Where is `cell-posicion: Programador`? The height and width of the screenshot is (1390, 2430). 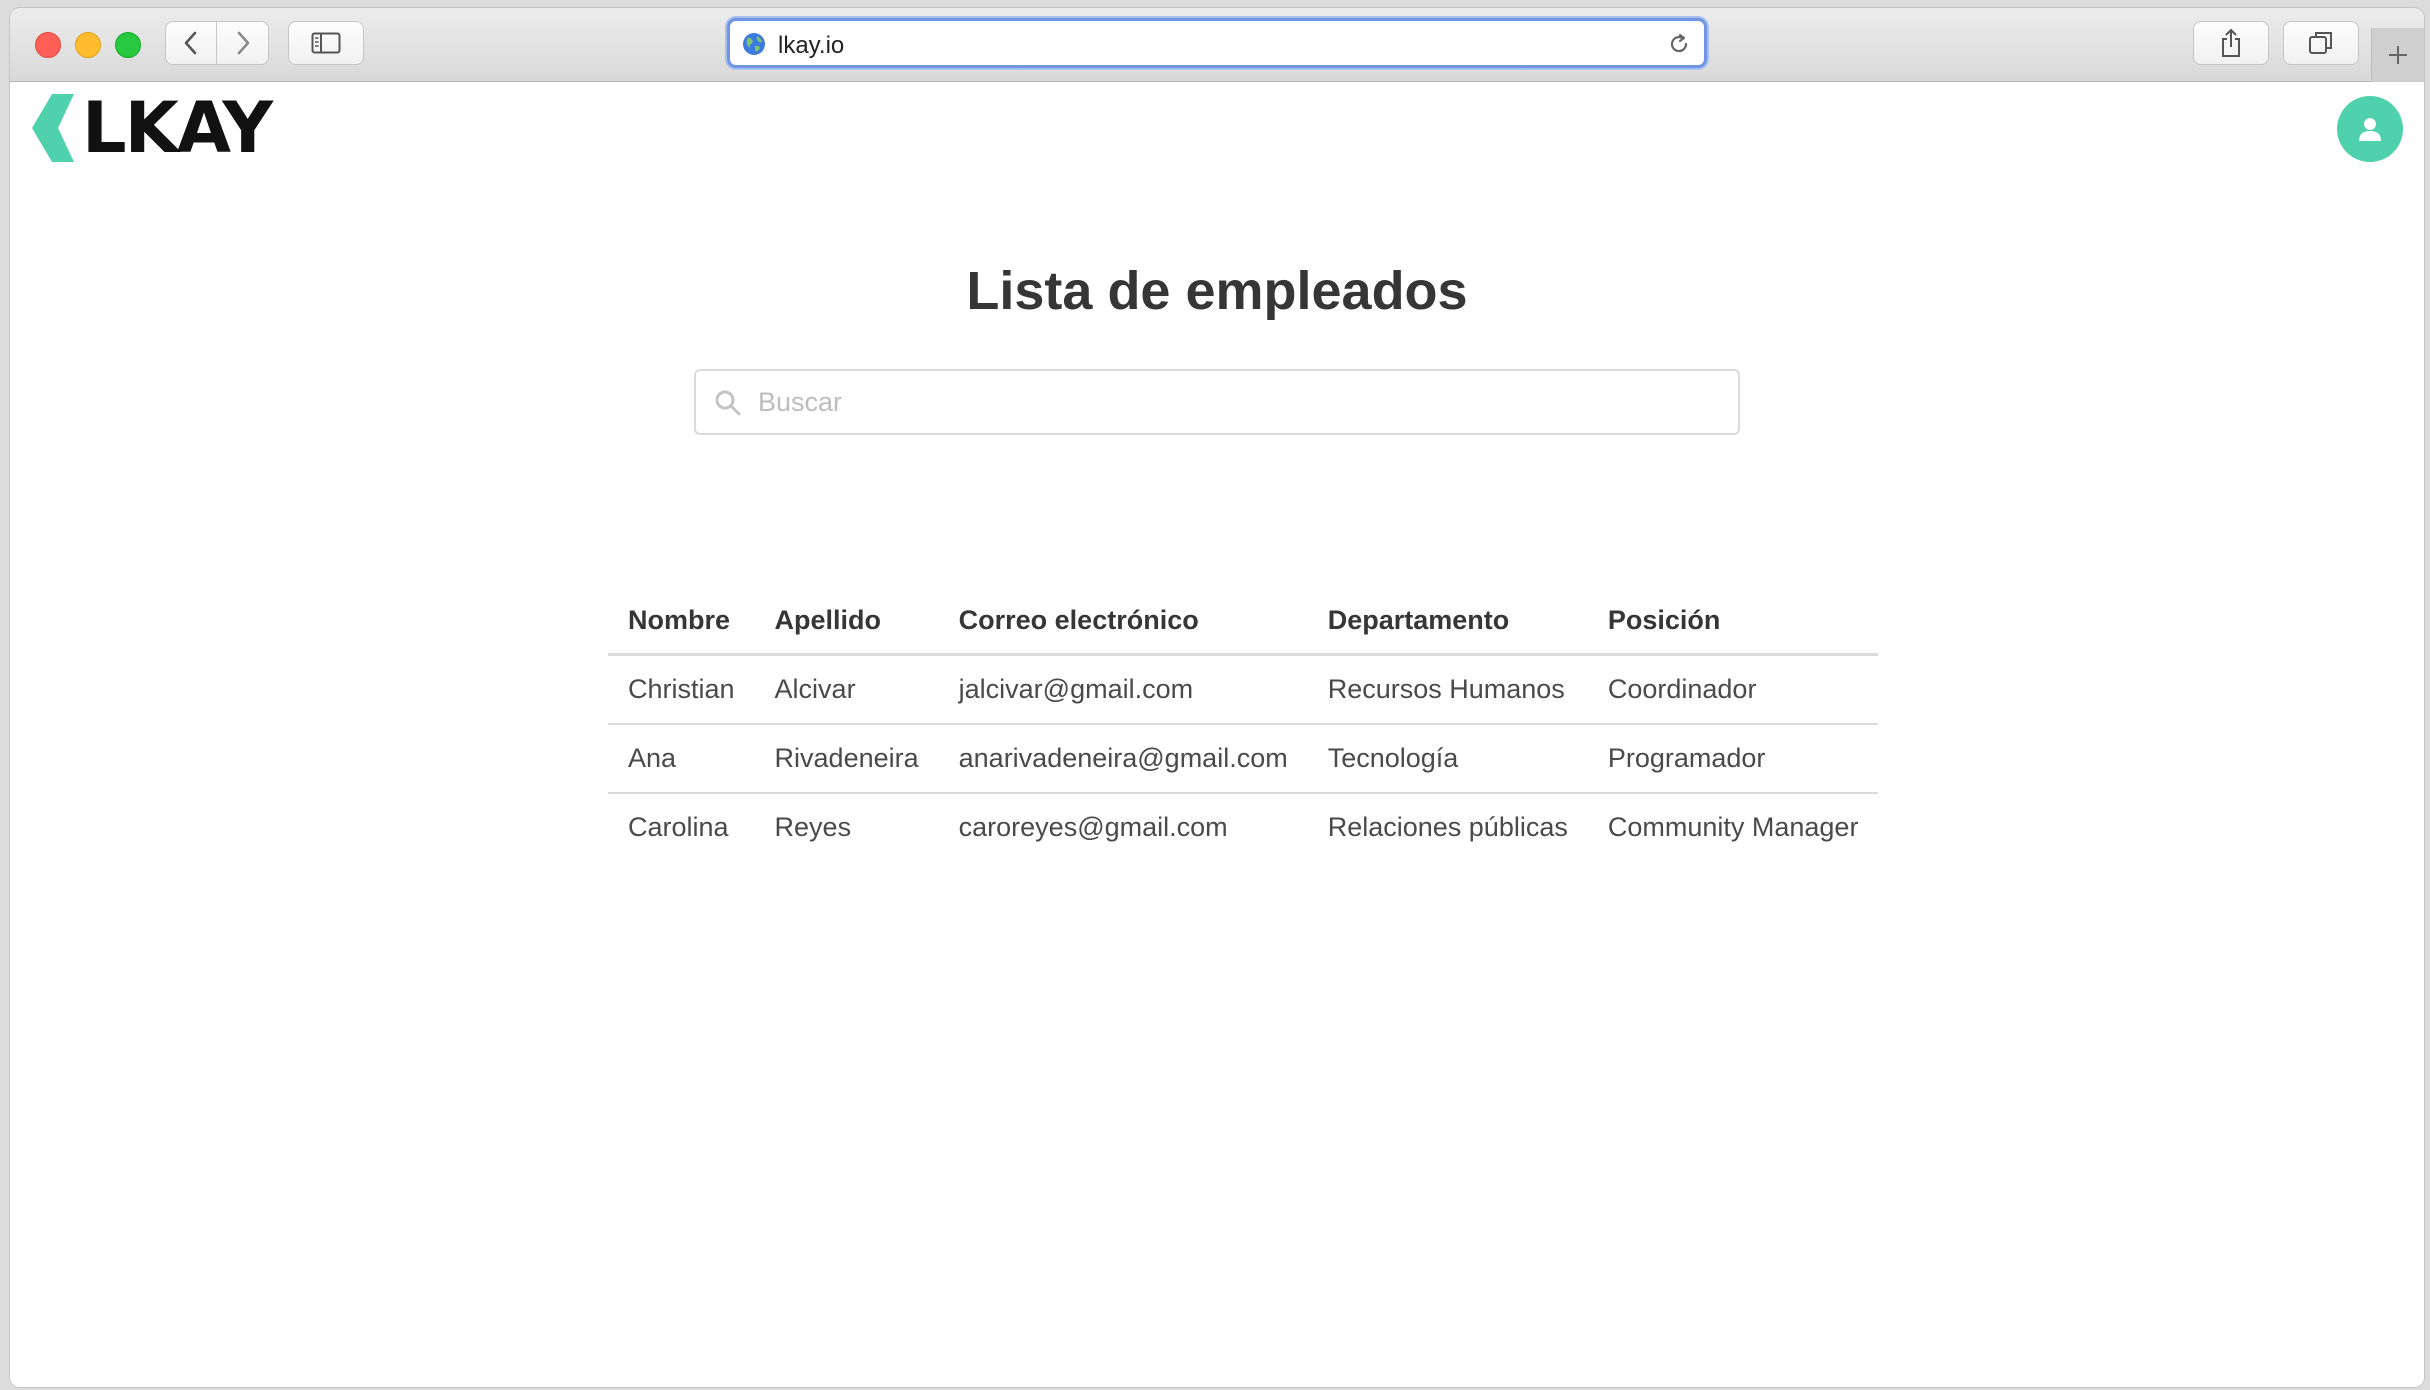
cell-posicion: Programador is located at coordinates (1733, 759).